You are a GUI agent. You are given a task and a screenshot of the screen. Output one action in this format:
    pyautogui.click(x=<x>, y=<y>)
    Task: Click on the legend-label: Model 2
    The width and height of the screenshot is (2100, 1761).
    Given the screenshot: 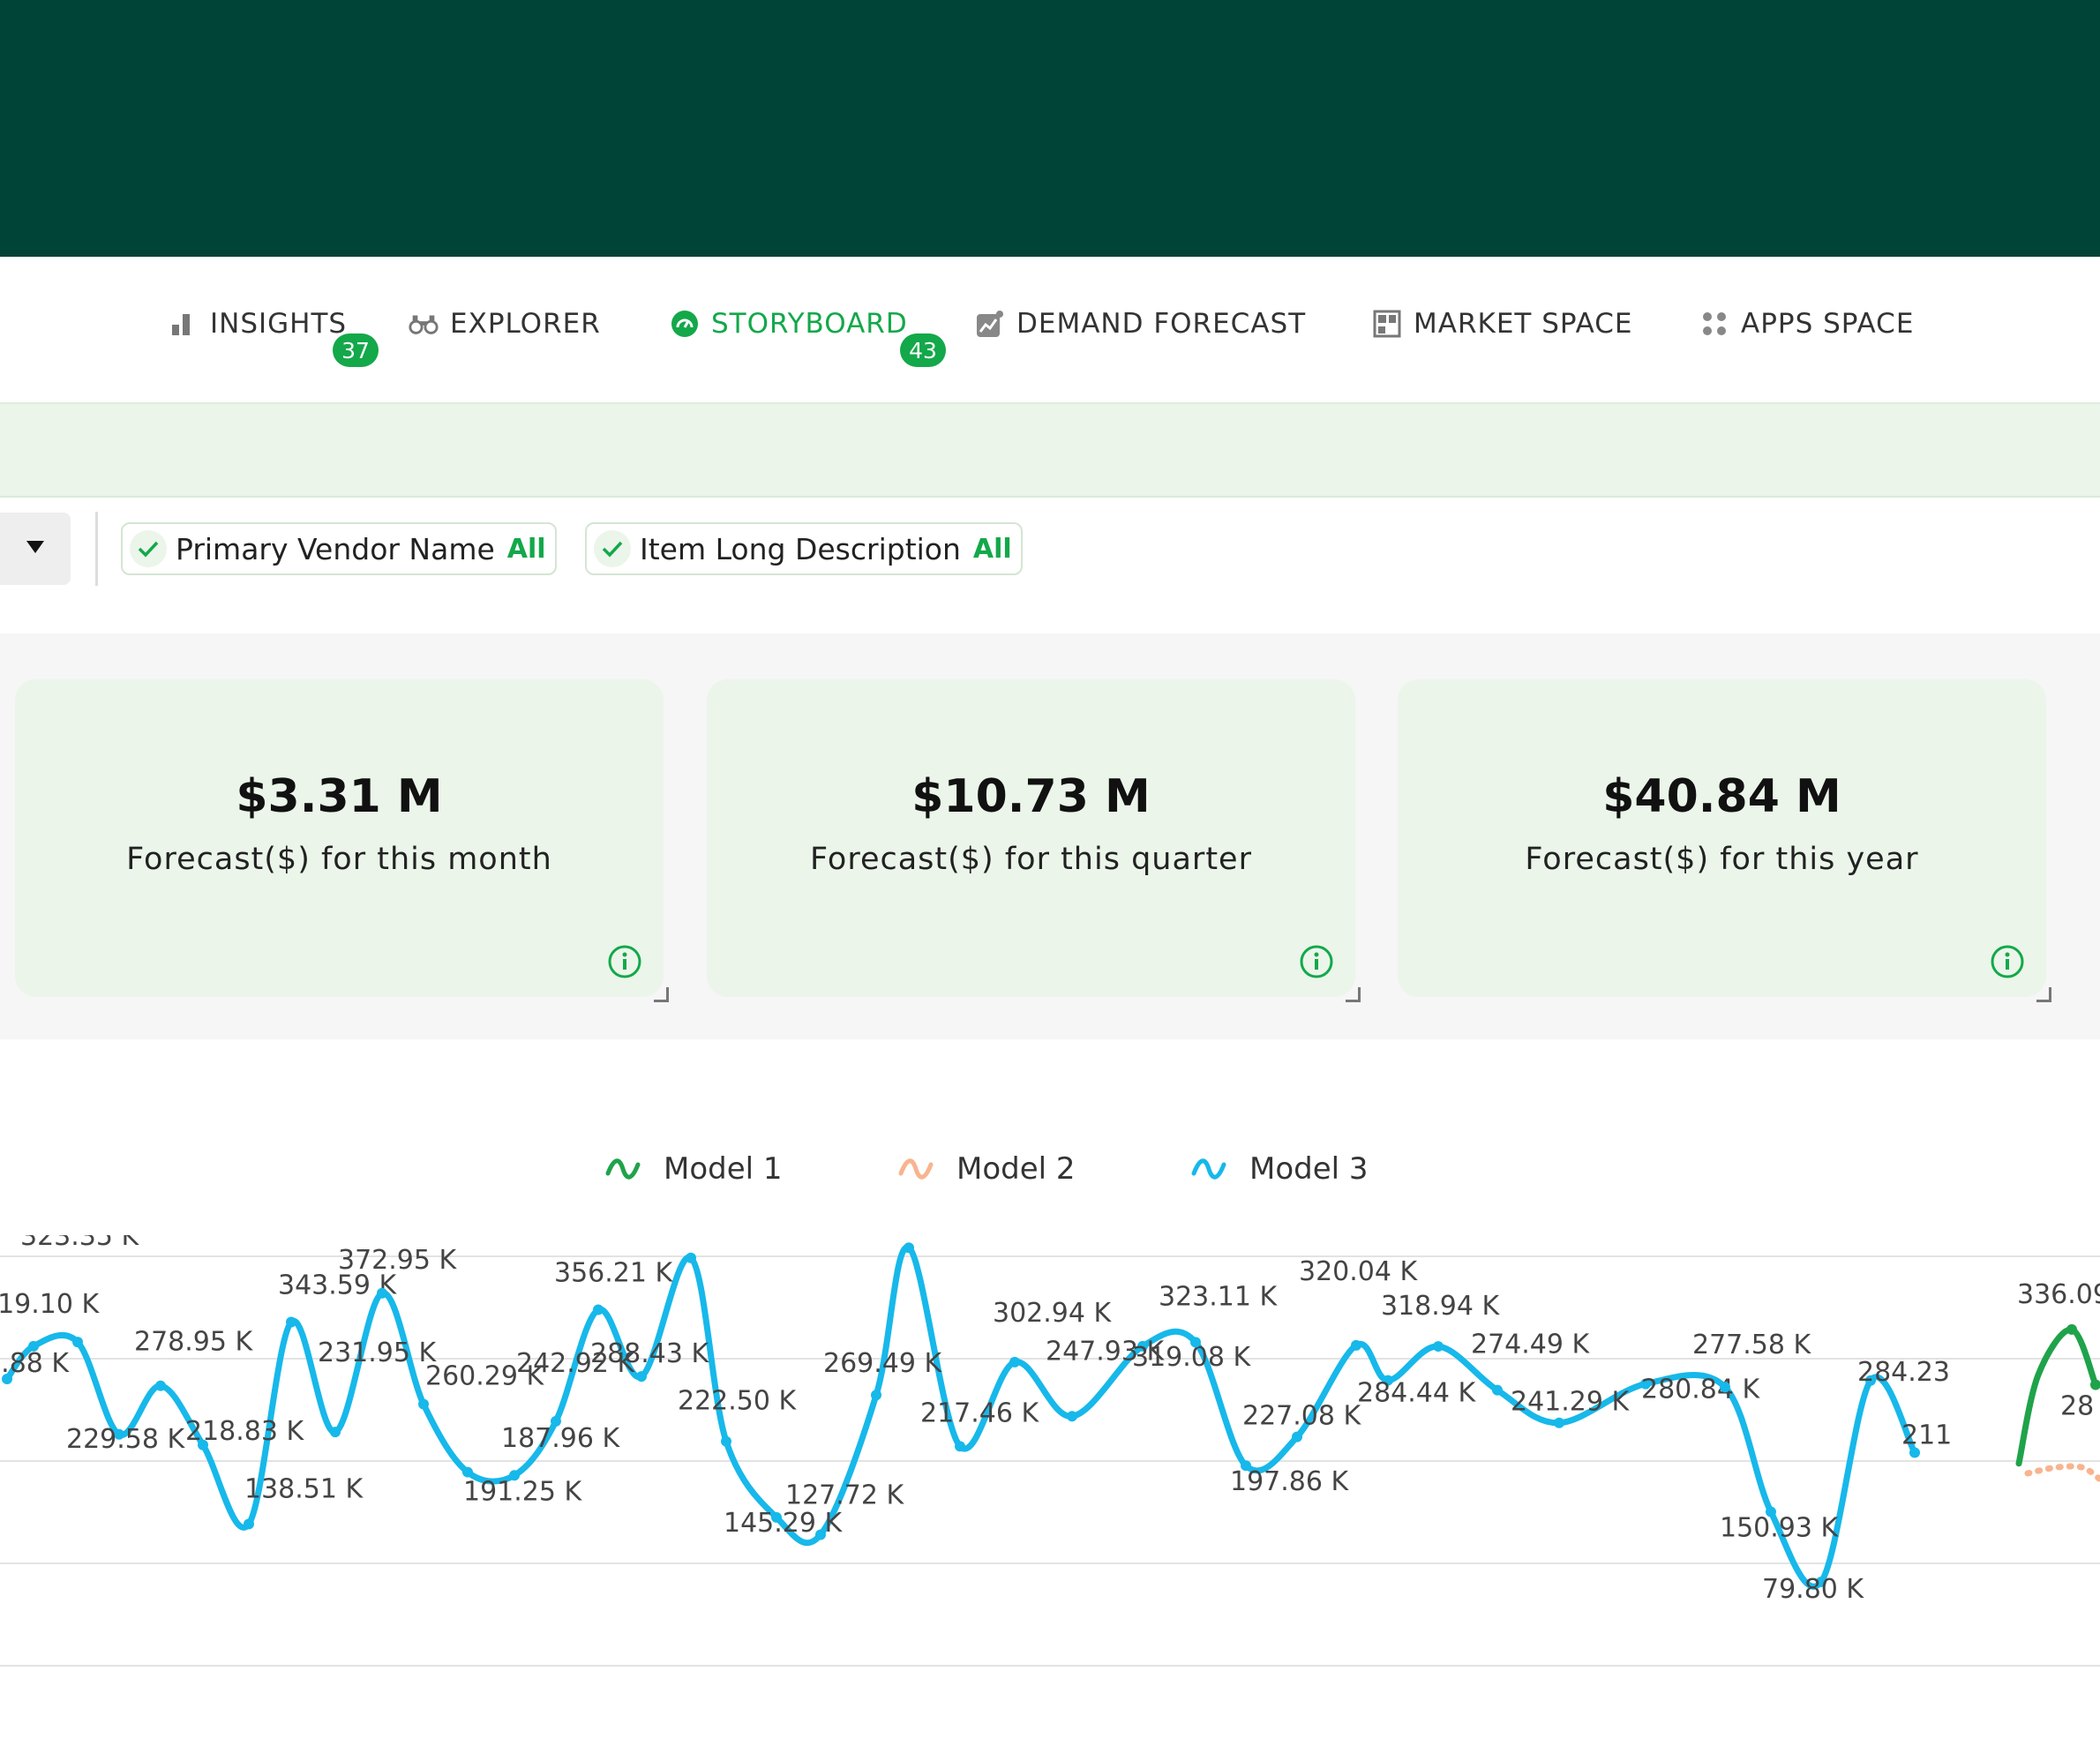 What is the action you would take?
    pyautogui.click(x=1016, y=1169)
    